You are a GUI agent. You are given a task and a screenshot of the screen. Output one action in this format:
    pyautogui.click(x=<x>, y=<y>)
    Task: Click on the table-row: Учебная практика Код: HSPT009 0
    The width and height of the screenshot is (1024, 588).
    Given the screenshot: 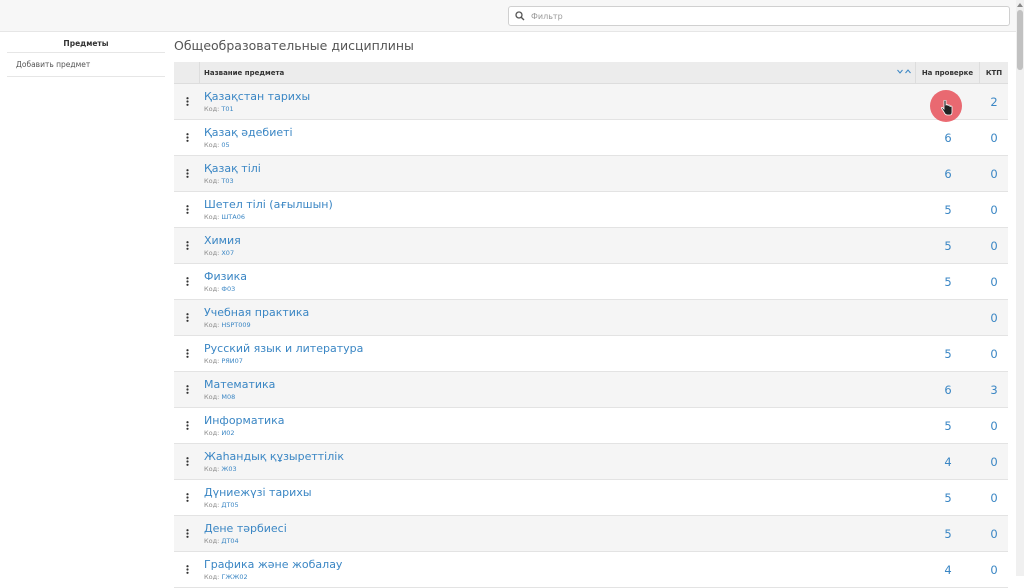 What is the action you would take?
    pyautogui.click(x=591, y=318)
    